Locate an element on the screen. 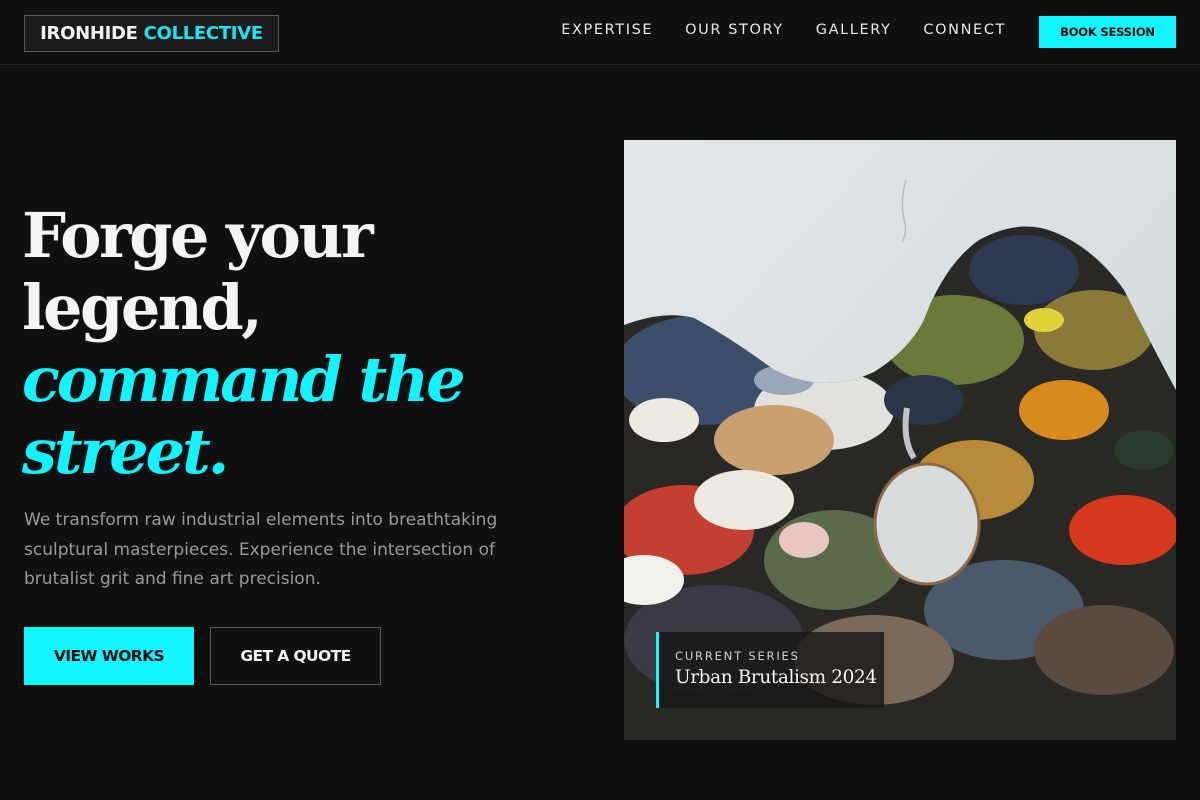  brand-name-part2: COLLECTIVE is located at coordinates (203, 33).